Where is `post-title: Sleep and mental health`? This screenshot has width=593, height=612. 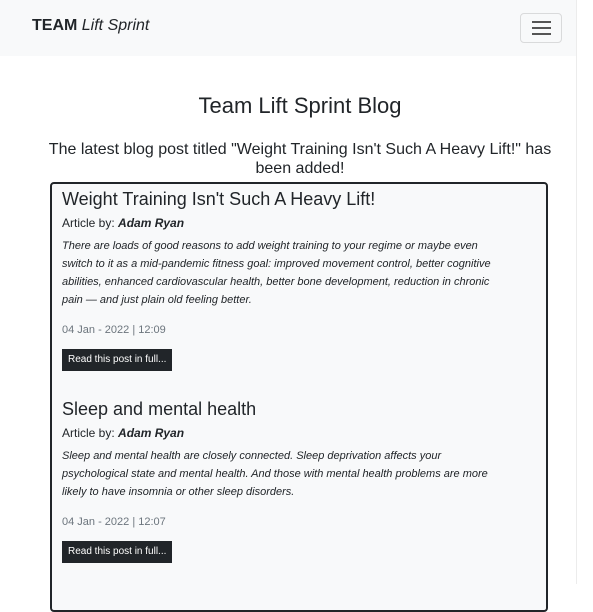 post-title: Sleep and mental health is located at coordinates (297, 409).